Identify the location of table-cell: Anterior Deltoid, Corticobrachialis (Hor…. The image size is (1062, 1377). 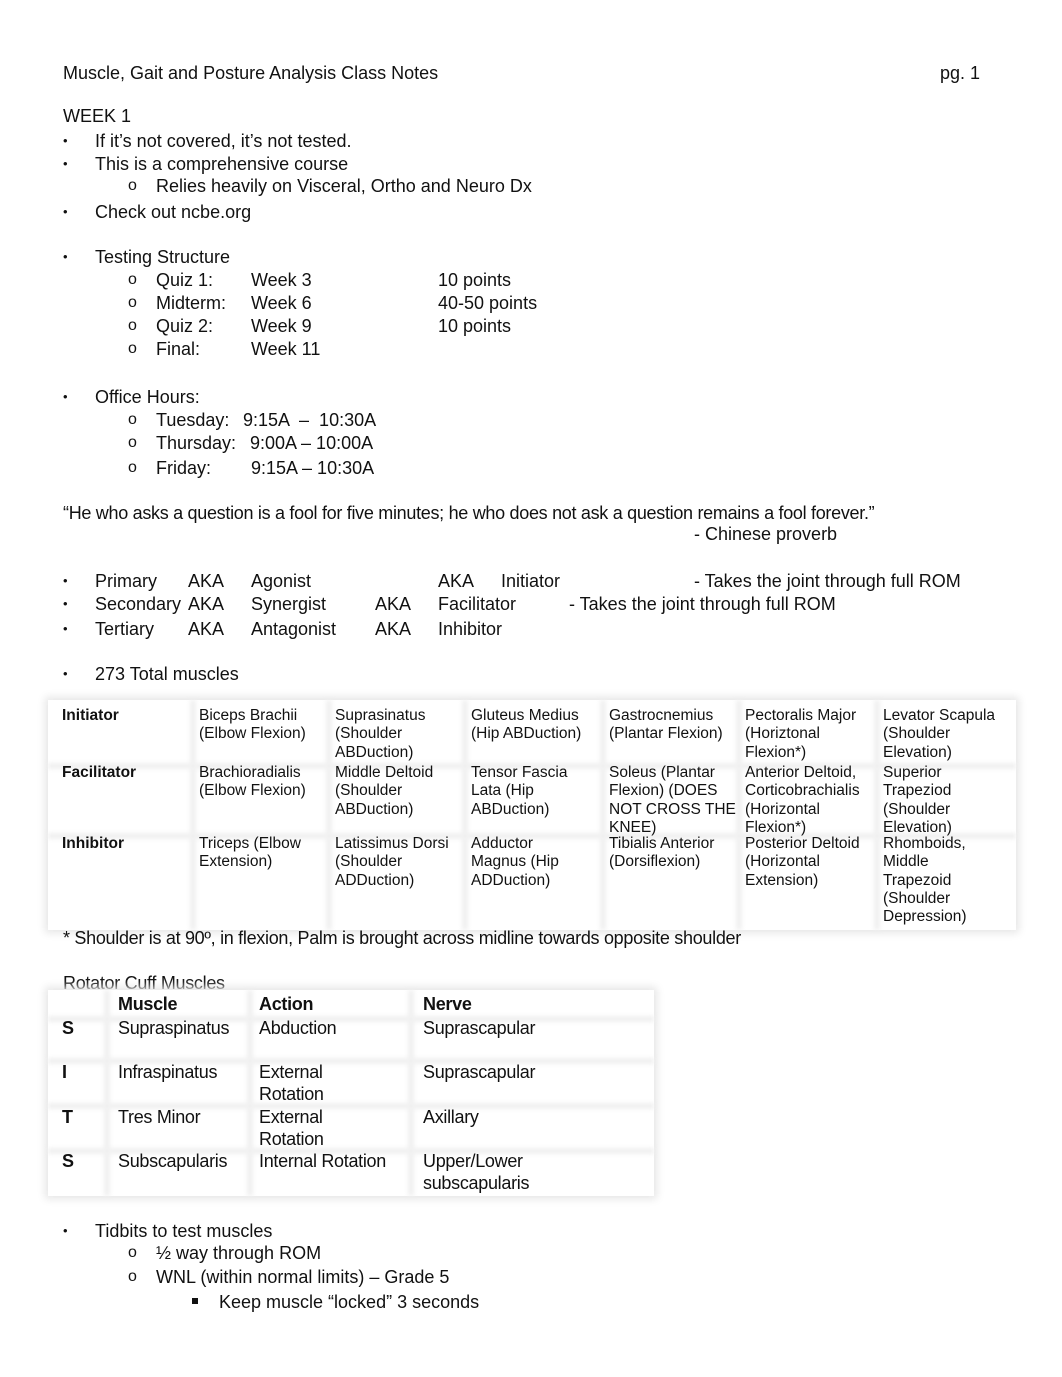
(802, 800).